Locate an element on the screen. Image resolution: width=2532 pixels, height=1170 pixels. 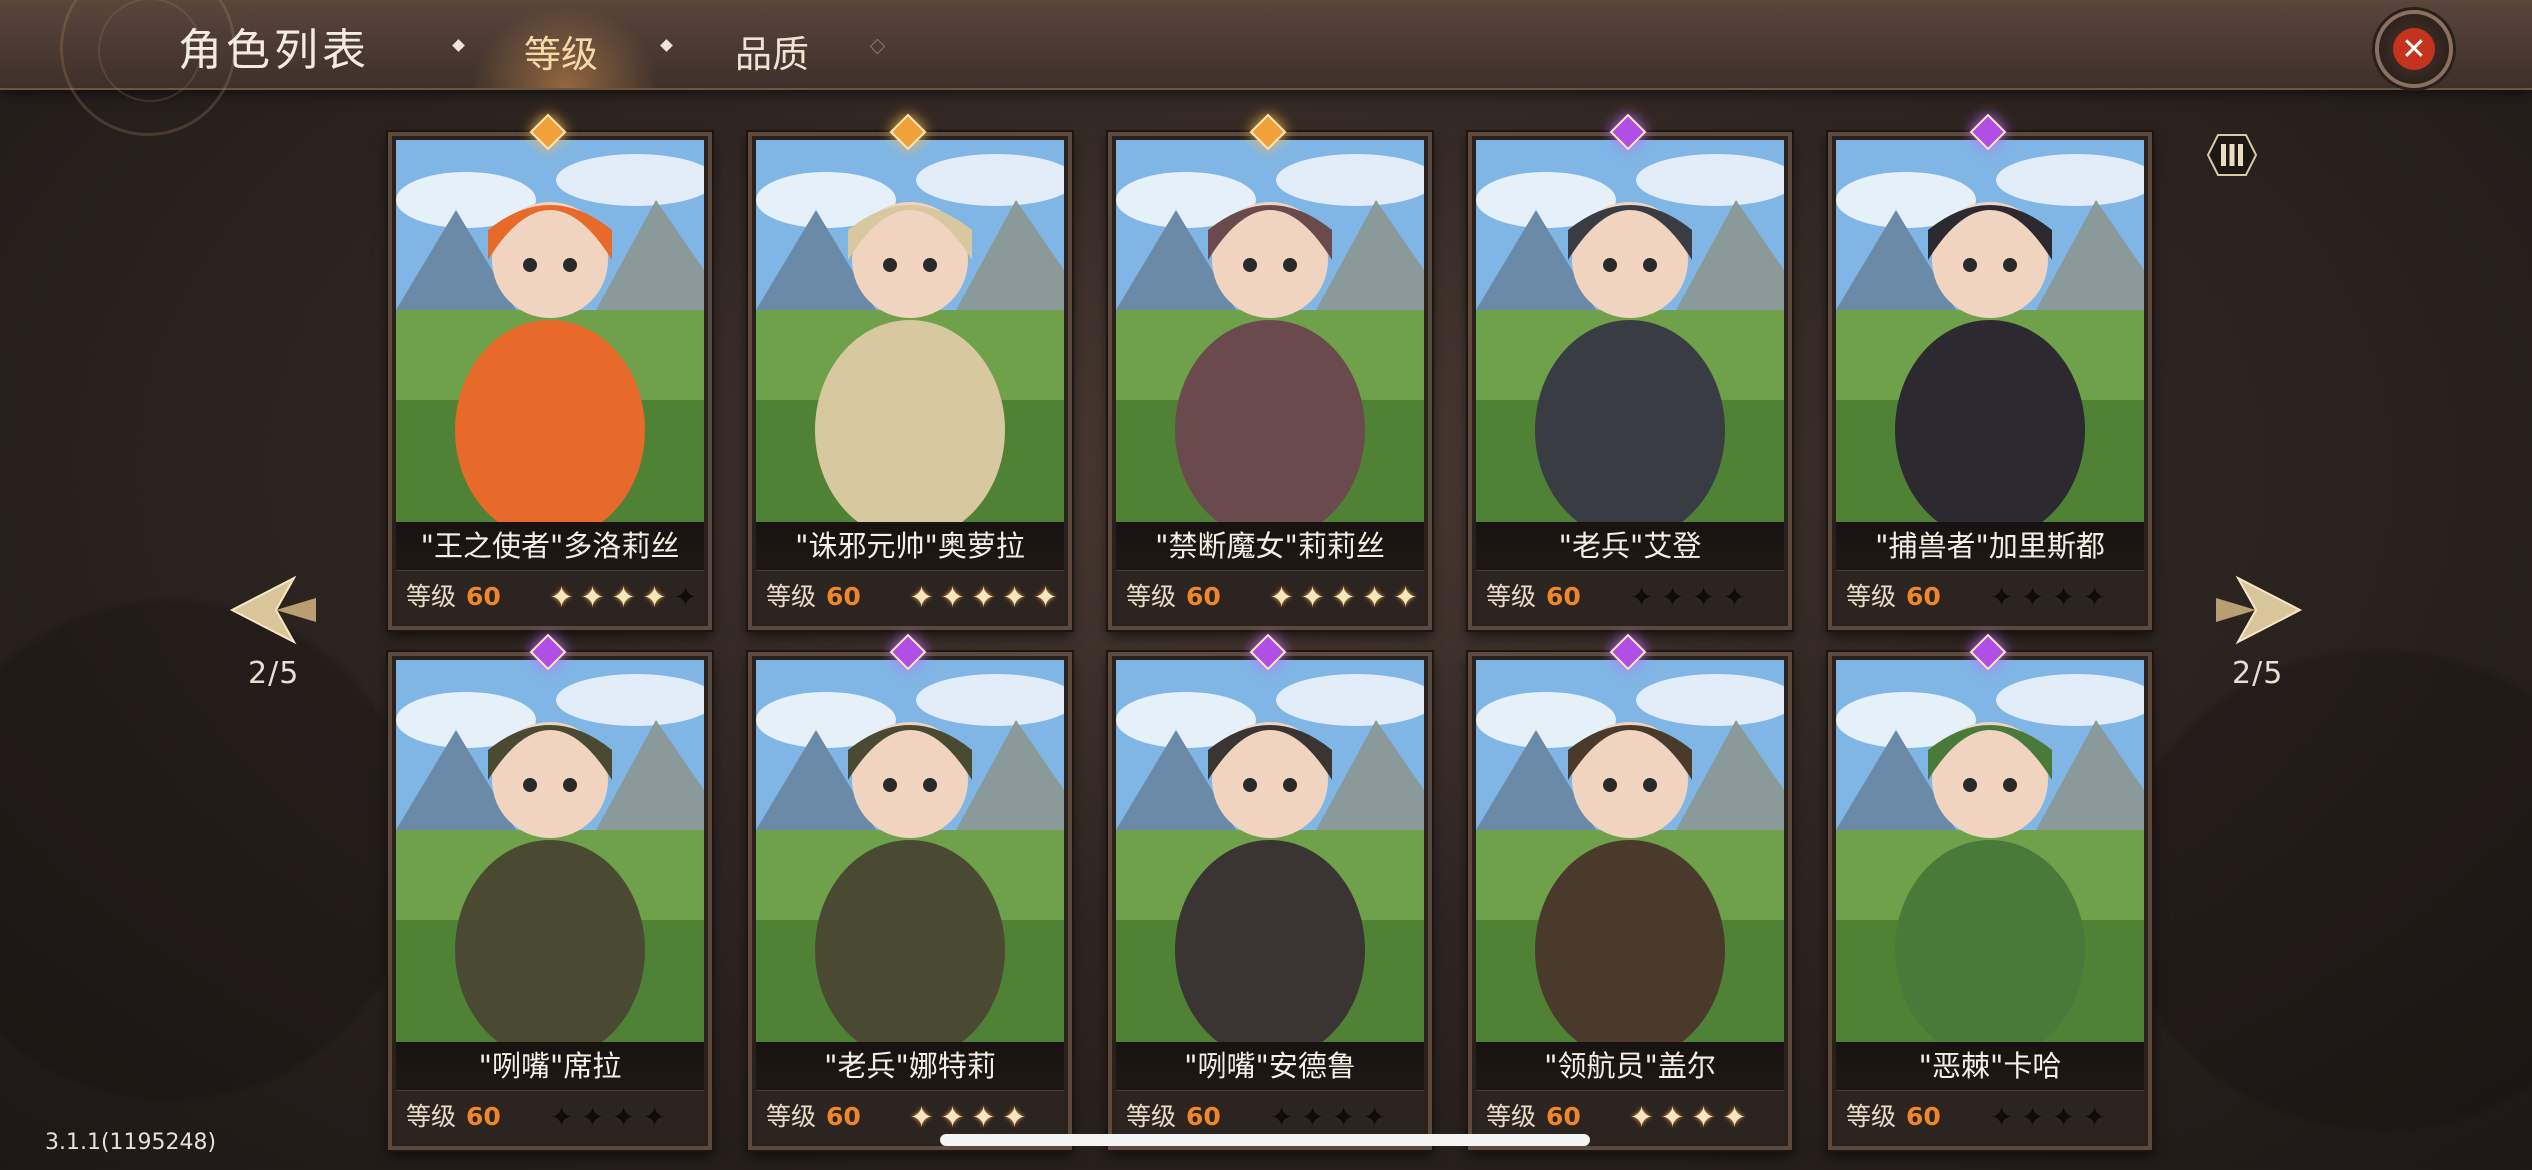
arrow-right-icon is located at coordinates (2259, 610).